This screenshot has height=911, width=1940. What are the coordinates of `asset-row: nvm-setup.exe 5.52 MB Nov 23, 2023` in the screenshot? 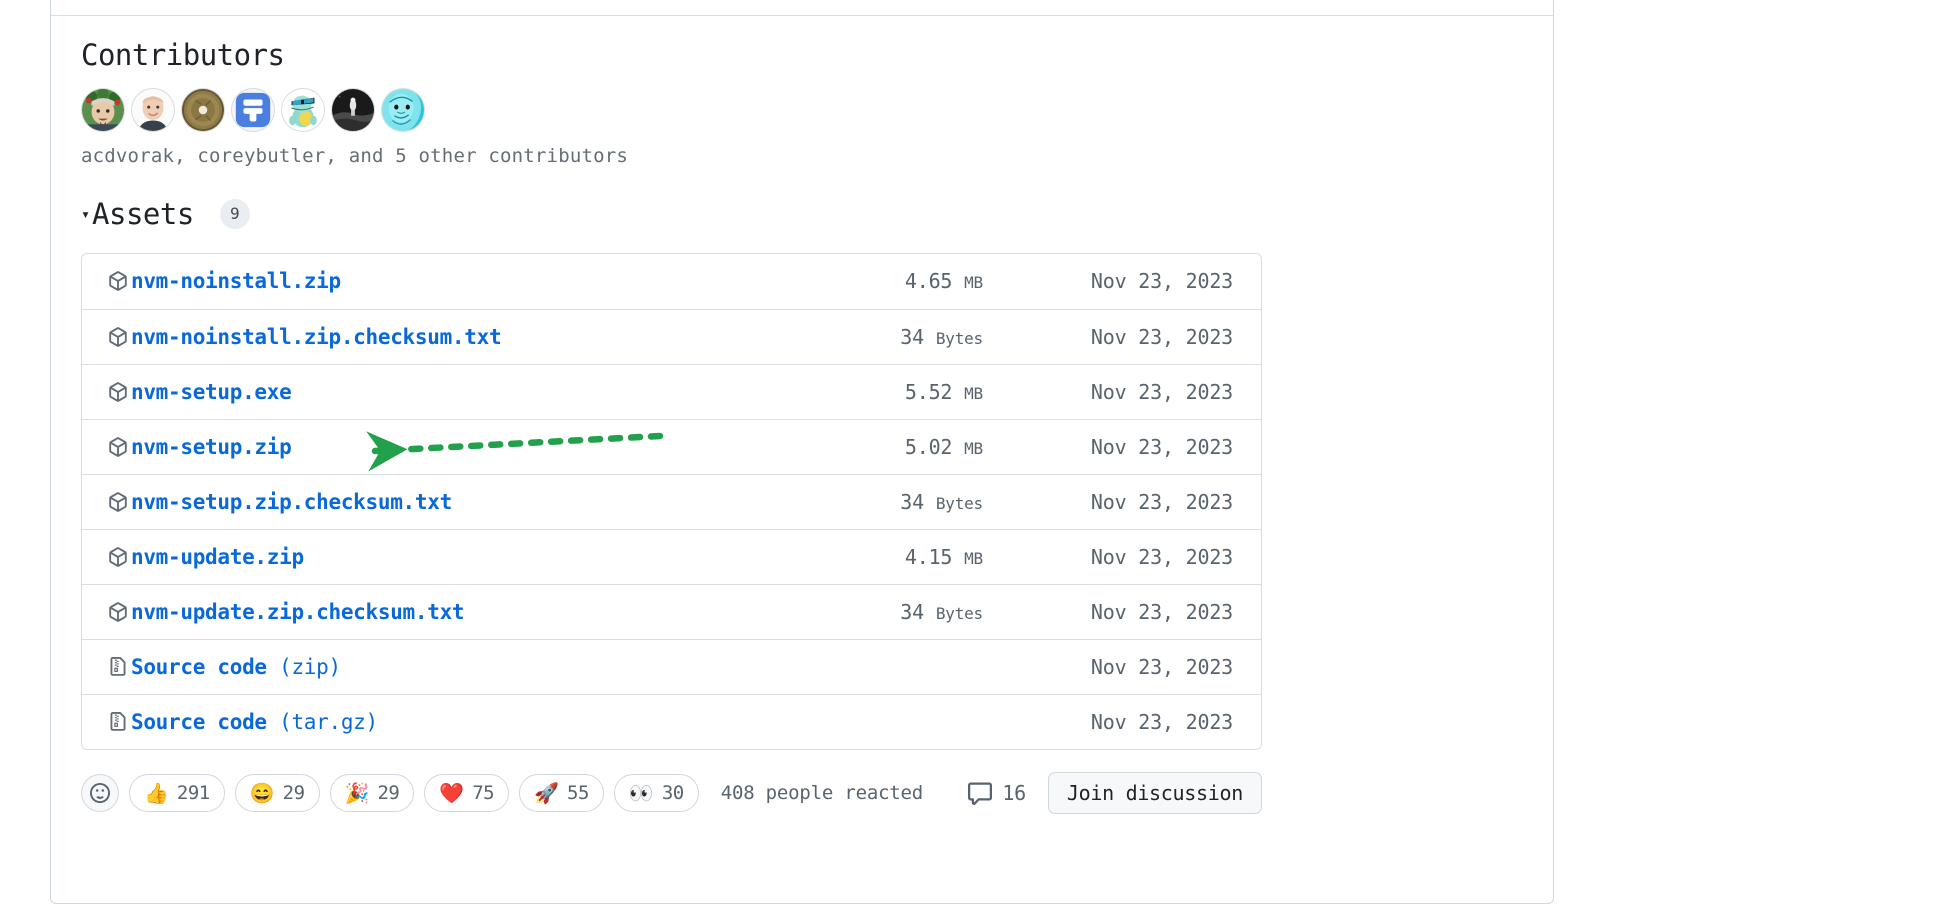 It's located at (671, 391).